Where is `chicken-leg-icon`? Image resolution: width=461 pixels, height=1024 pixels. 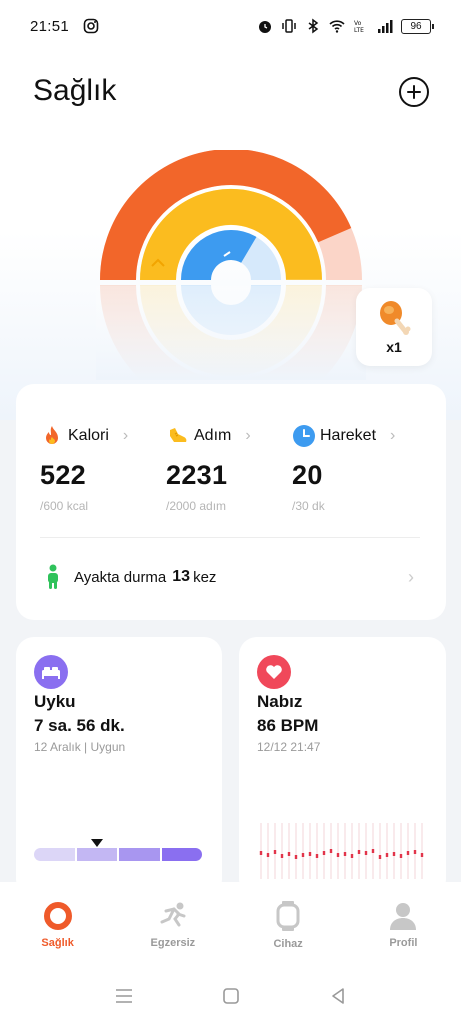 chicken-leg-icon is located at coordinates (395, 318).